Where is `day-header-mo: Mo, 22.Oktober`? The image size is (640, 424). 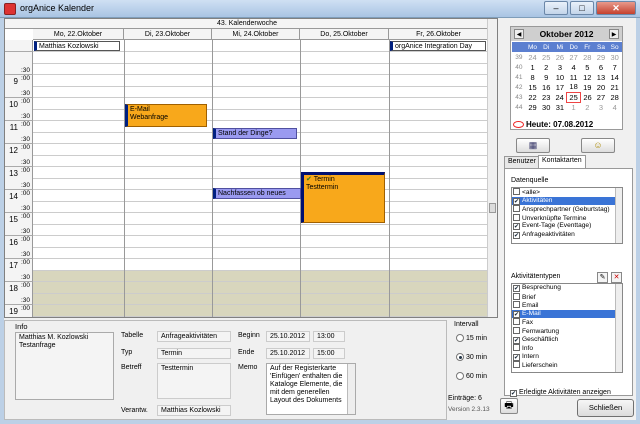
day-header-mo: Mo, 22.Oktober is located at coordinates (78, 34).